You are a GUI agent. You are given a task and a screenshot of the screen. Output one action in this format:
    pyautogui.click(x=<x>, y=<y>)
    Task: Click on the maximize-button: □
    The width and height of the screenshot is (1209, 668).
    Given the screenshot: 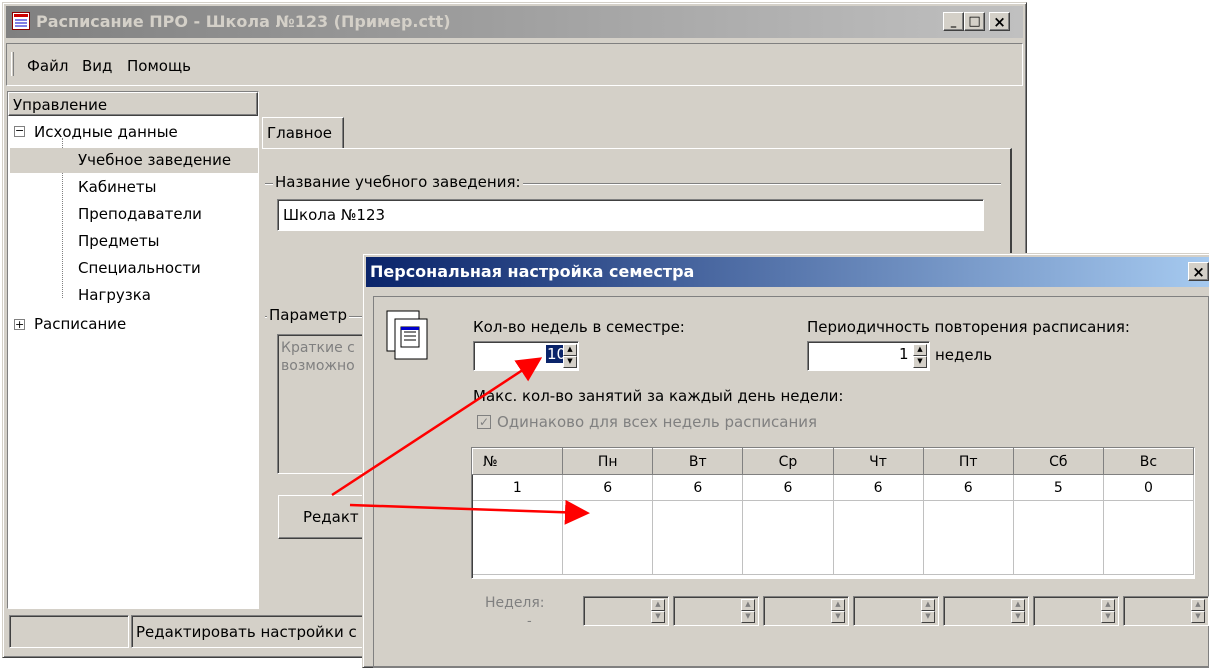 What is the action you would take?
    pyautogui.click(x=974, y=21)
    